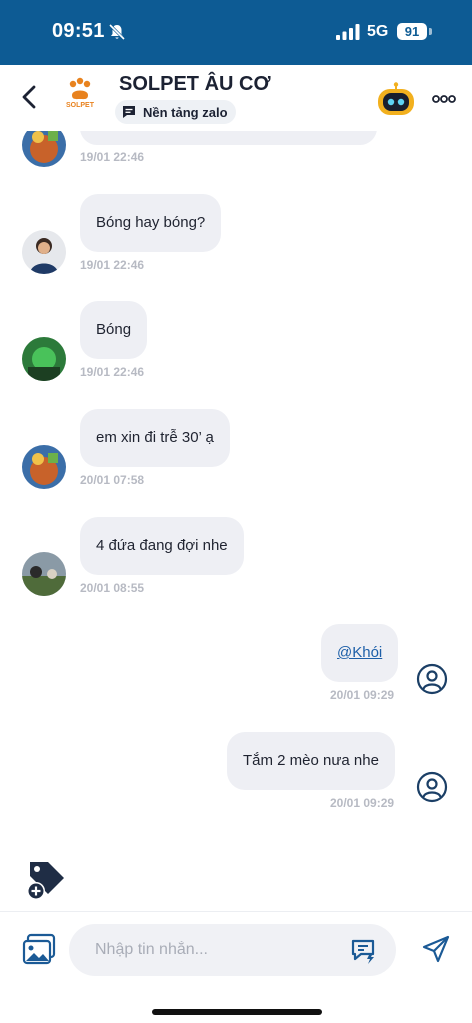 This screenshot has height=1023, width=472. What do you see at coordinates (378, 31) in the screenshot?
I see `network-label: 5G` at bounding box center [378, 31].